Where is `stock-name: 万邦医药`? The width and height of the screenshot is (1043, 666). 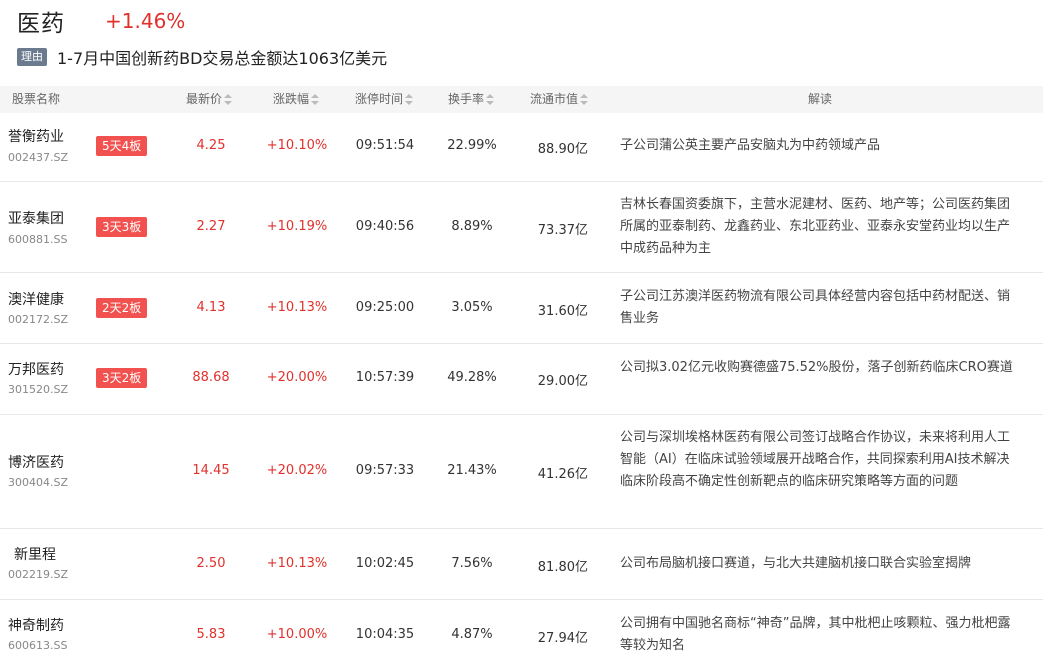 stock-name: 万邦医药 is located at coordinates (36, 369).